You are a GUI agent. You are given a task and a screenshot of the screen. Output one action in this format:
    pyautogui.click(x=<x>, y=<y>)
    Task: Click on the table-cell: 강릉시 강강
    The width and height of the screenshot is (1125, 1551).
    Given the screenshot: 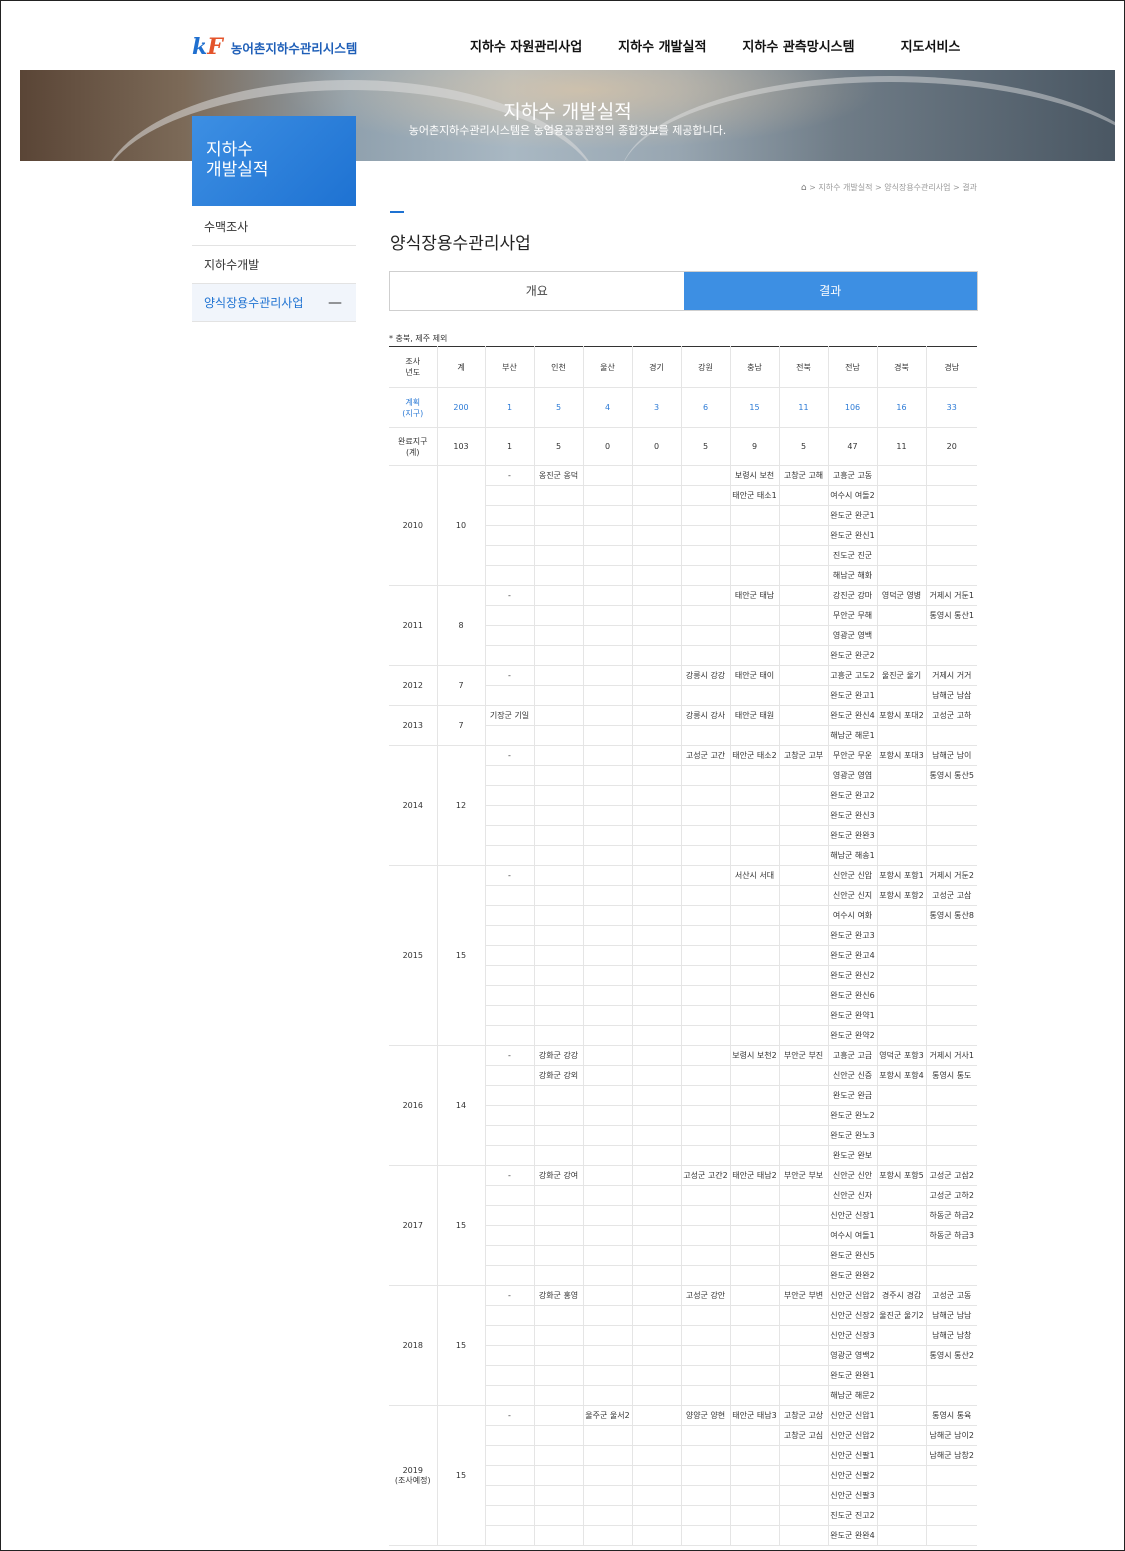 What is the action you would take?
    pyautogui.click(x=706, y=675)
    